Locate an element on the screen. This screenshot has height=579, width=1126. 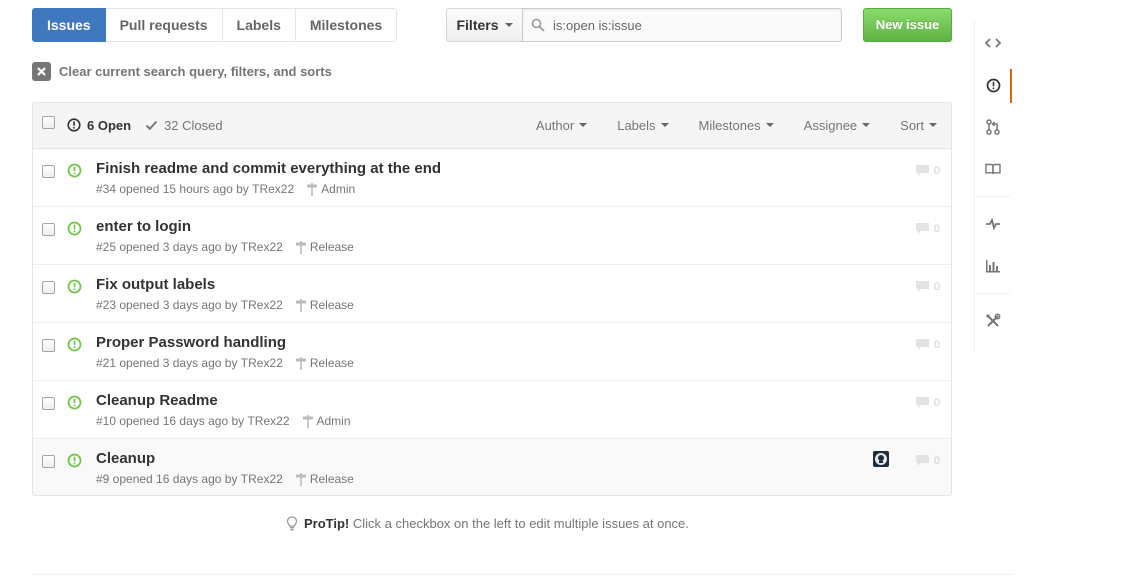
sidebar-item-pulse is located at coordinates (993, 224).